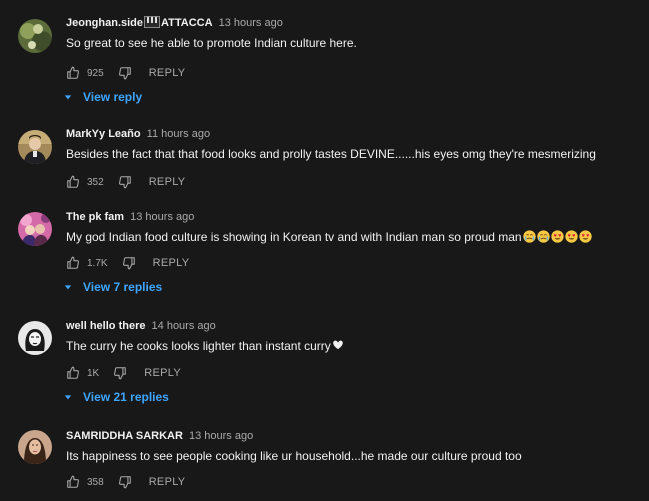 The width and height of the screenshot is (649, 501). Describe the element at coordinates (104, 23) in the screenshot. I see `author-name: Jeonghan.side` at that location.